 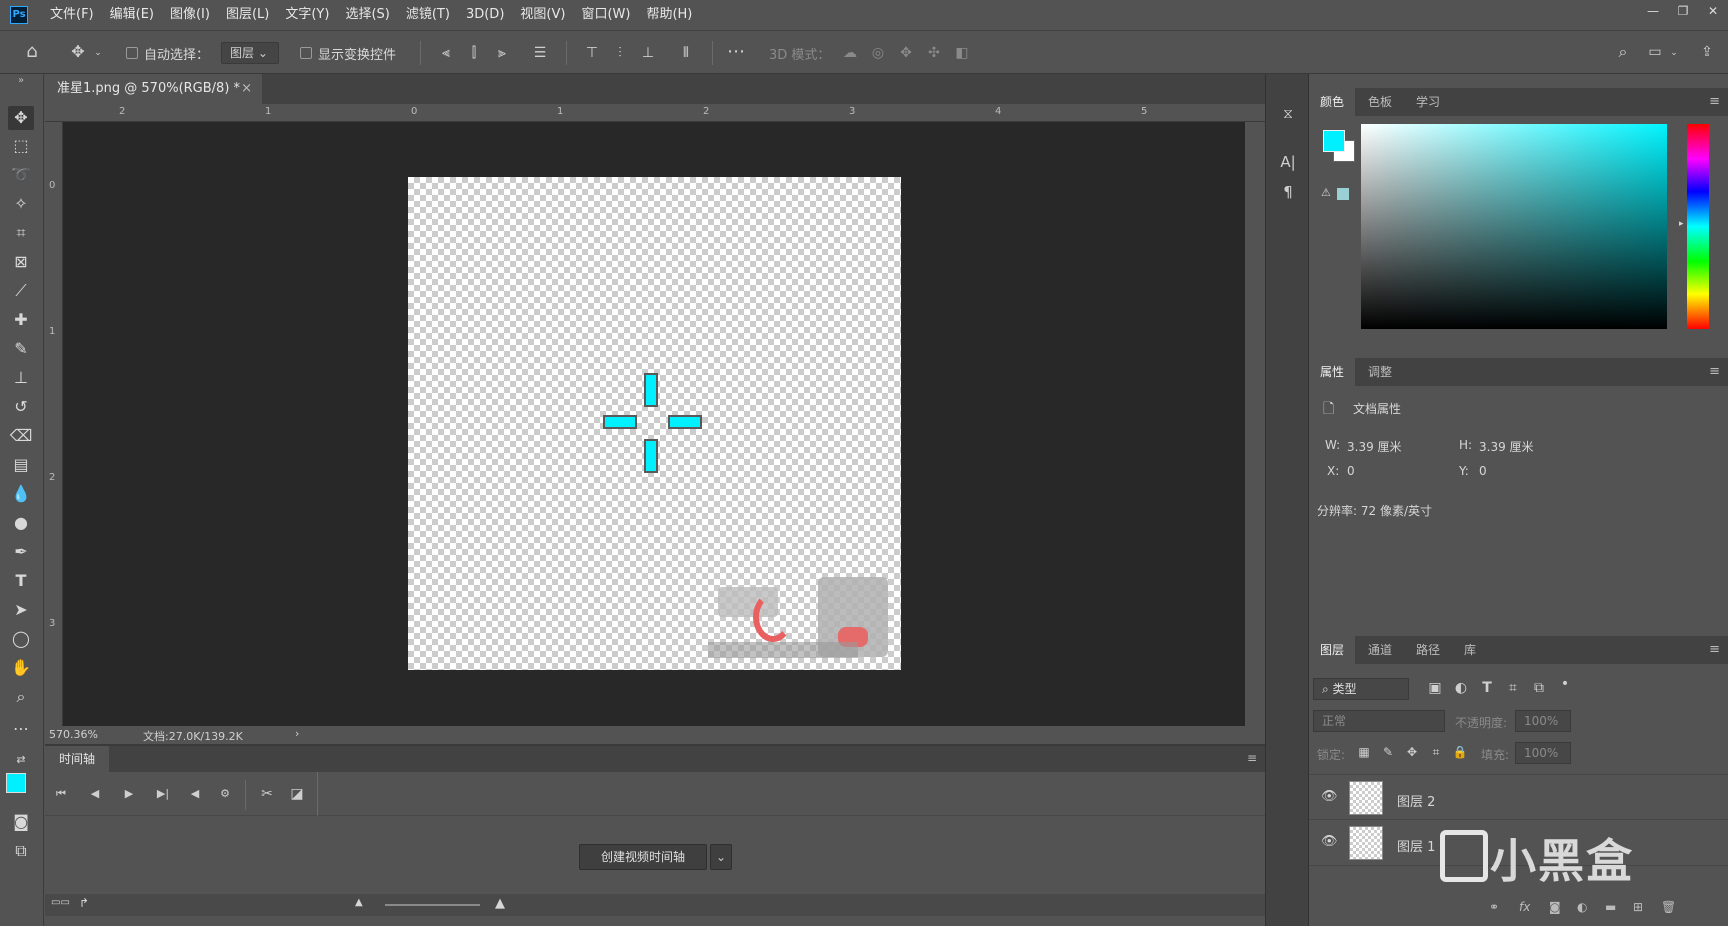 I want to click on zoom-in-icon: ▲, so click(x=500, y=903).